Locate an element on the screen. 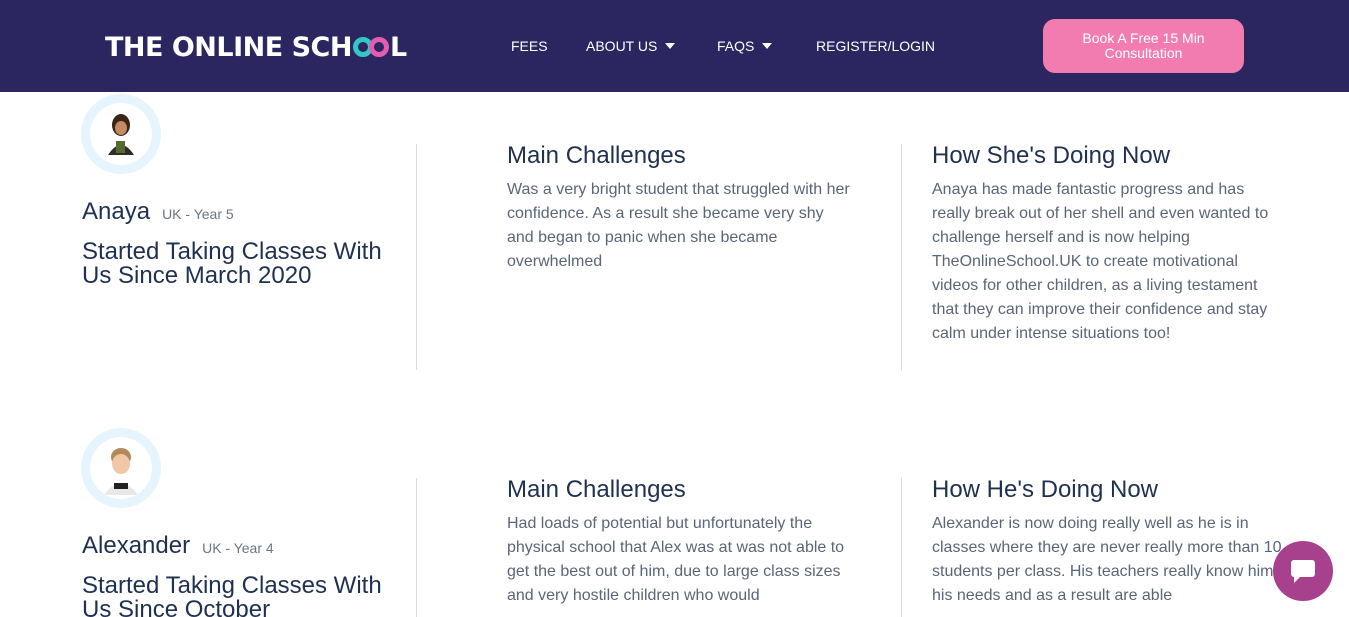  logo-text: THE ONLINE SCH is located at coordinates (228, 47).